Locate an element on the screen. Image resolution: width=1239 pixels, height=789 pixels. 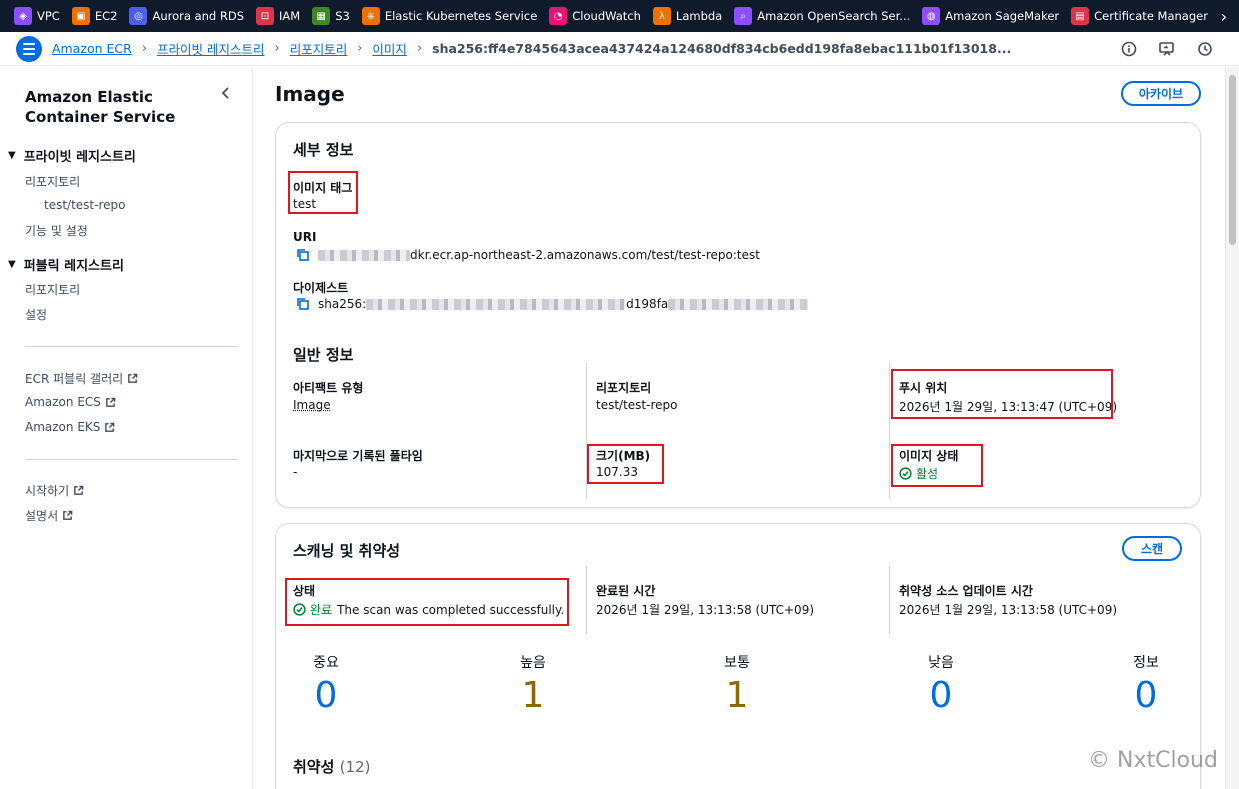
last-pull-label: 마지막으로 기록된 풀타임 is located at coordinates (358, 456).